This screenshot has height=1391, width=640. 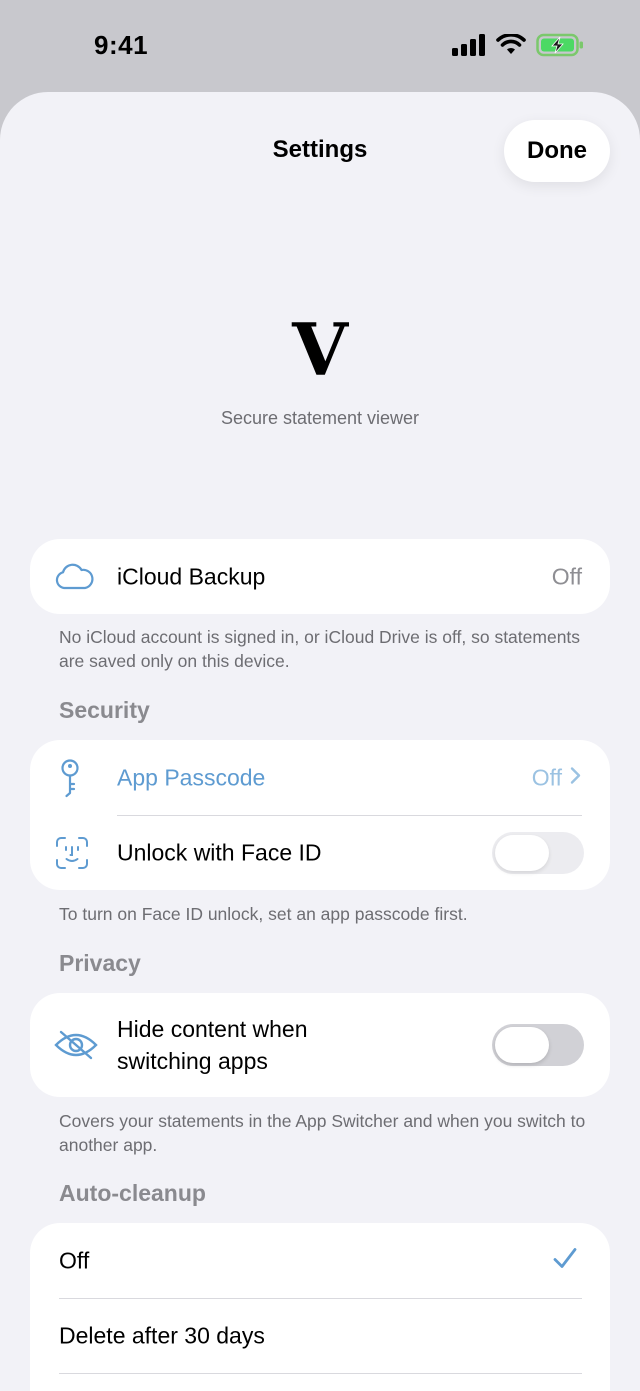 What do you see at coordinates (72, 778) in the screenshot?
I see `key-icon` at bounding box center [72, 778].